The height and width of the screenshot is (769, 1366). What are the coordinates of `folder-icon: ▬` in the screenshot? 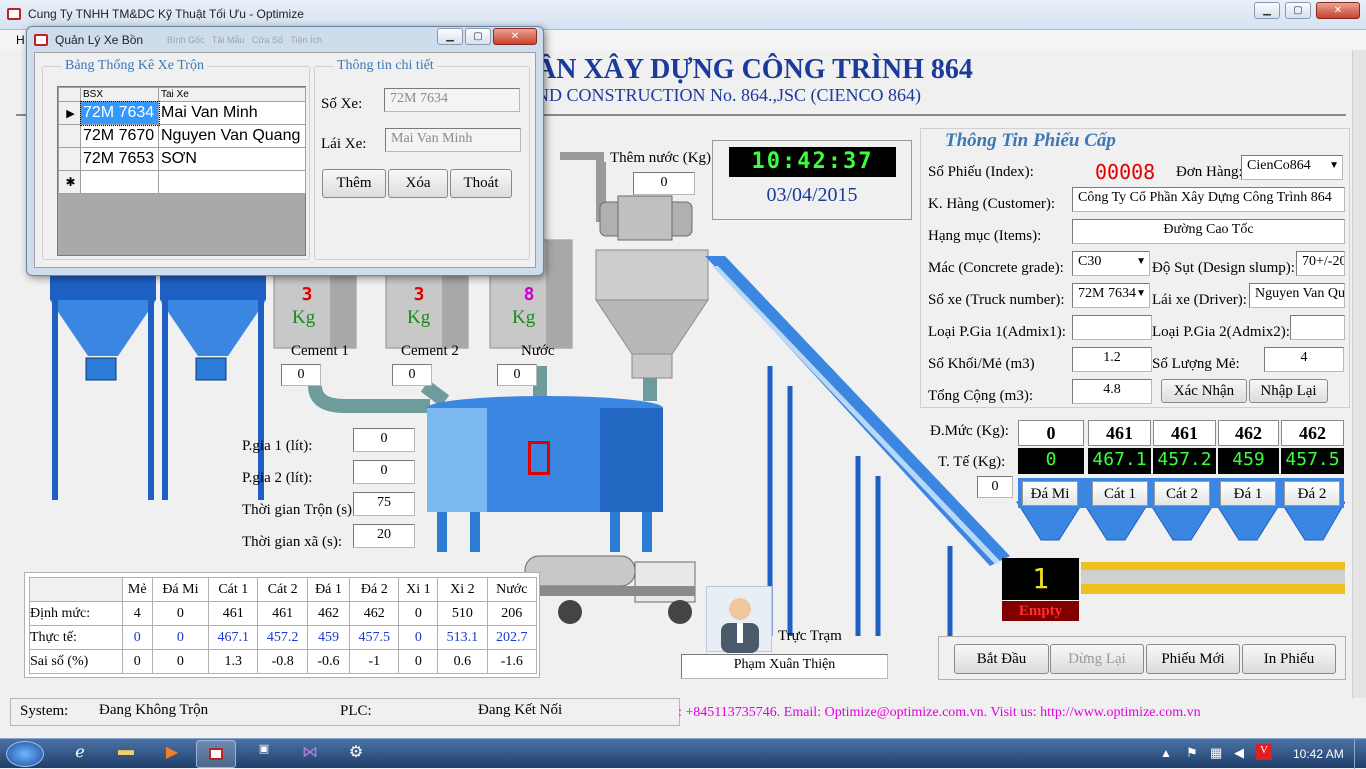 It's located at (126, 754).